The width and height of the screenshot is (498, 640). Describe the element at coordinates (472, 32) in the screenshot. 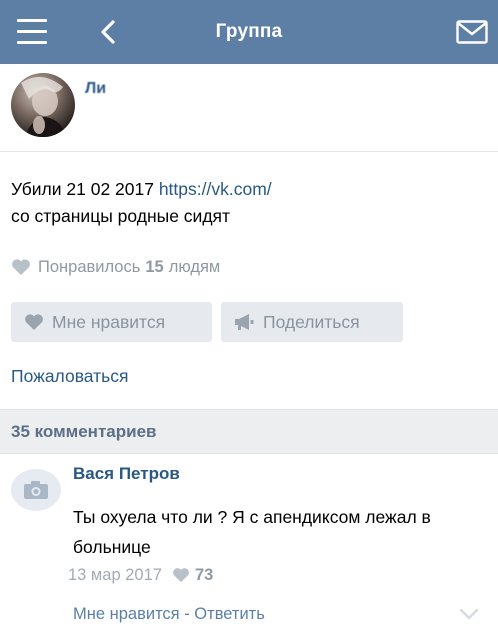

I see `mail-icon` at that location.